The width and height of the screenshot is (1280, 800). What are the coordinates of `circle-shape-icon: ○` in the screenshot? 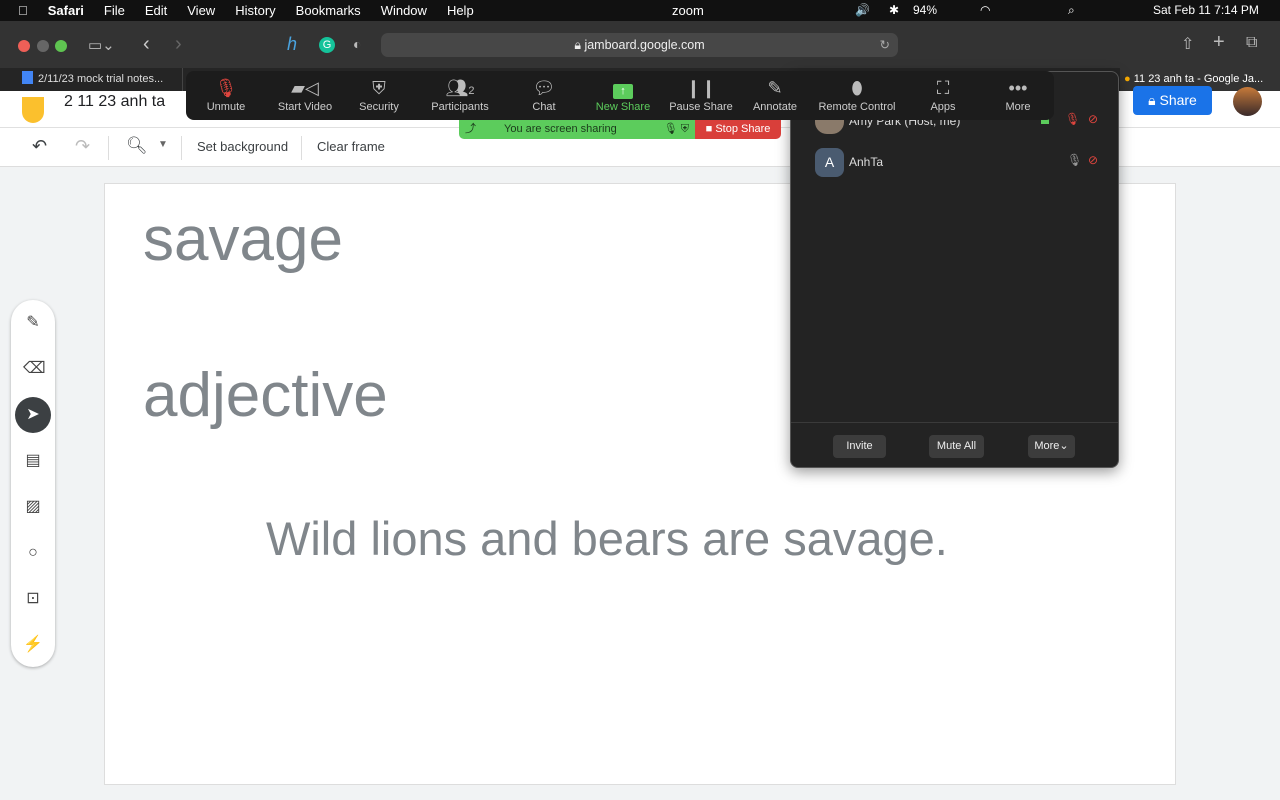 It's located at (33, 553).